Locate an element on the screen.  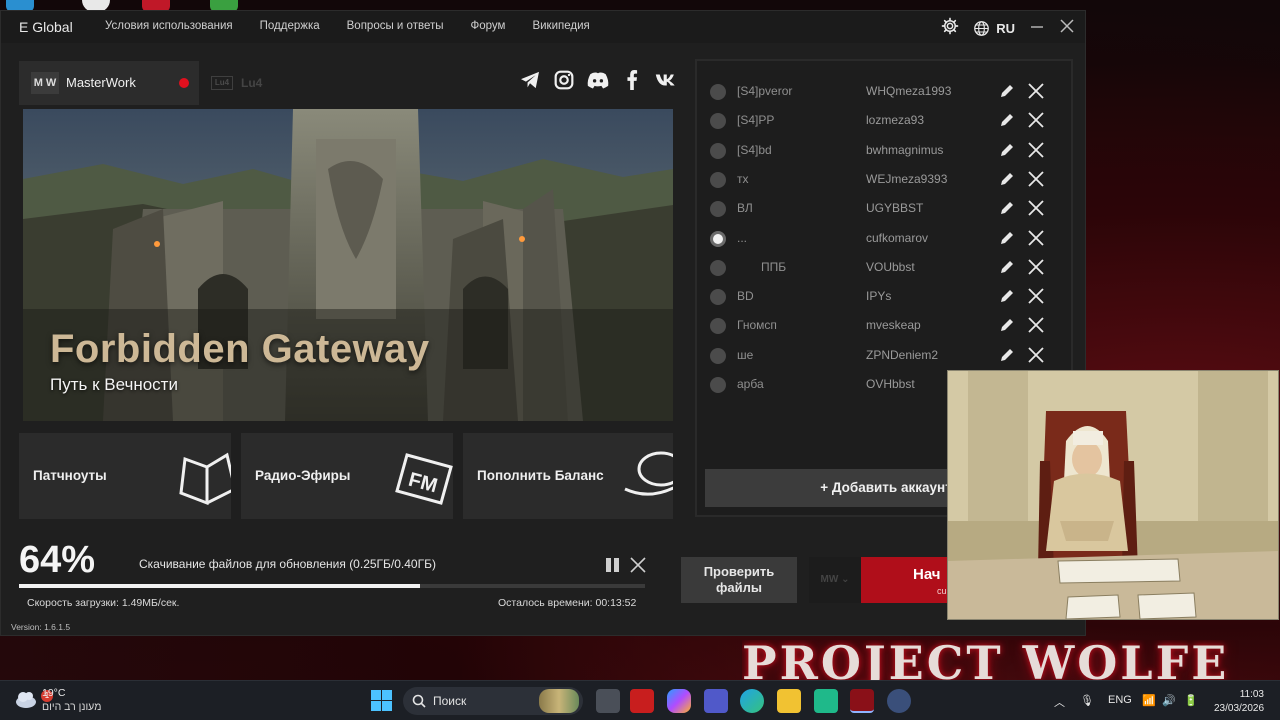
volume-icon: 🔊 is located at coordinates (1169, 700).